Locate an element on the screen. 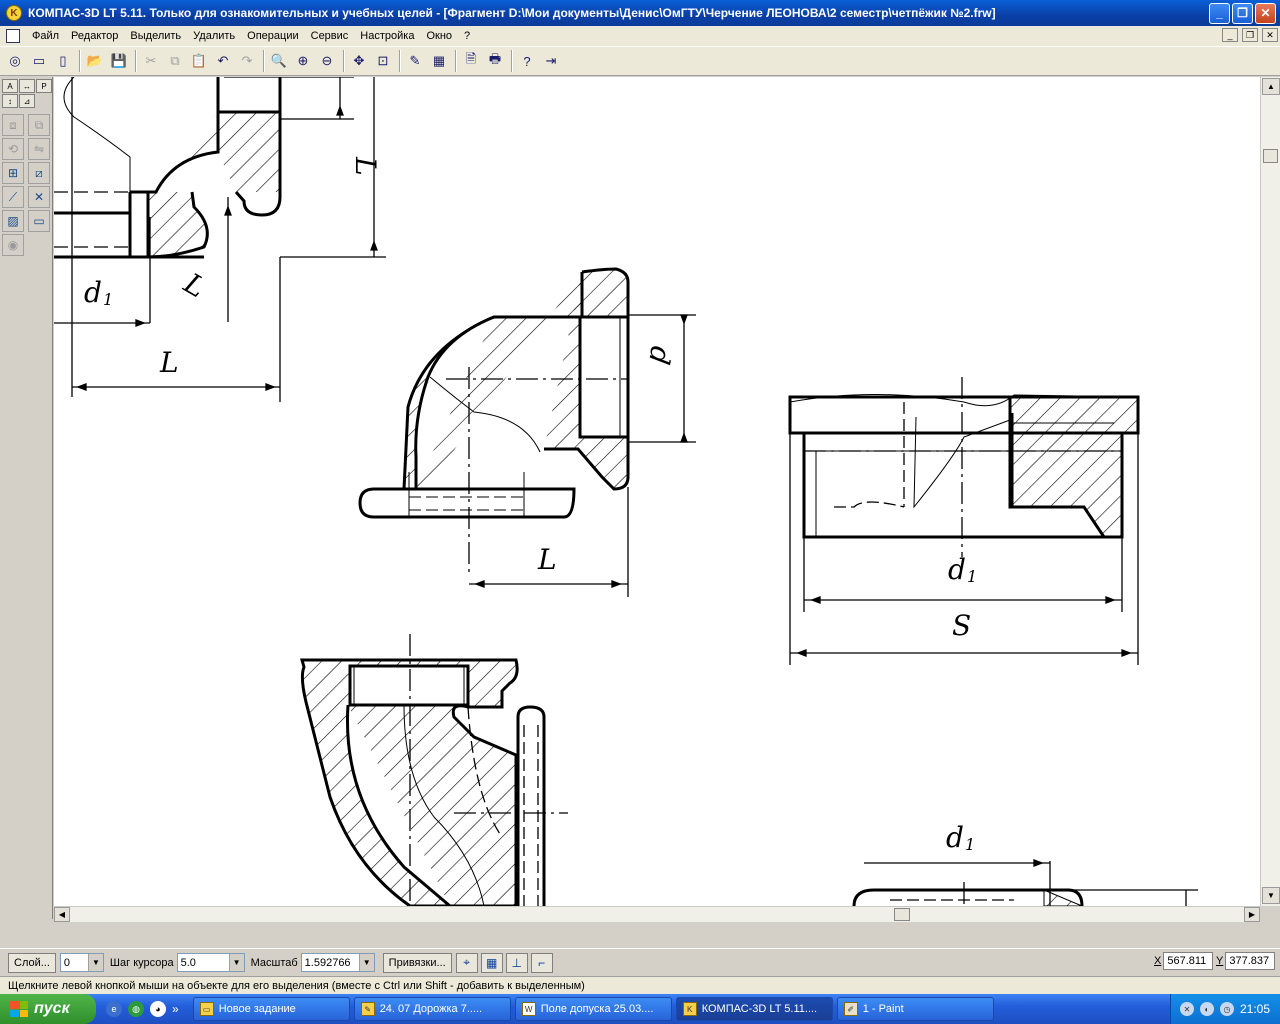 This screenshot has width=1280, height=1024. scroll-up-arrow-icon: ▲ is located at coordinates (1271, 86).